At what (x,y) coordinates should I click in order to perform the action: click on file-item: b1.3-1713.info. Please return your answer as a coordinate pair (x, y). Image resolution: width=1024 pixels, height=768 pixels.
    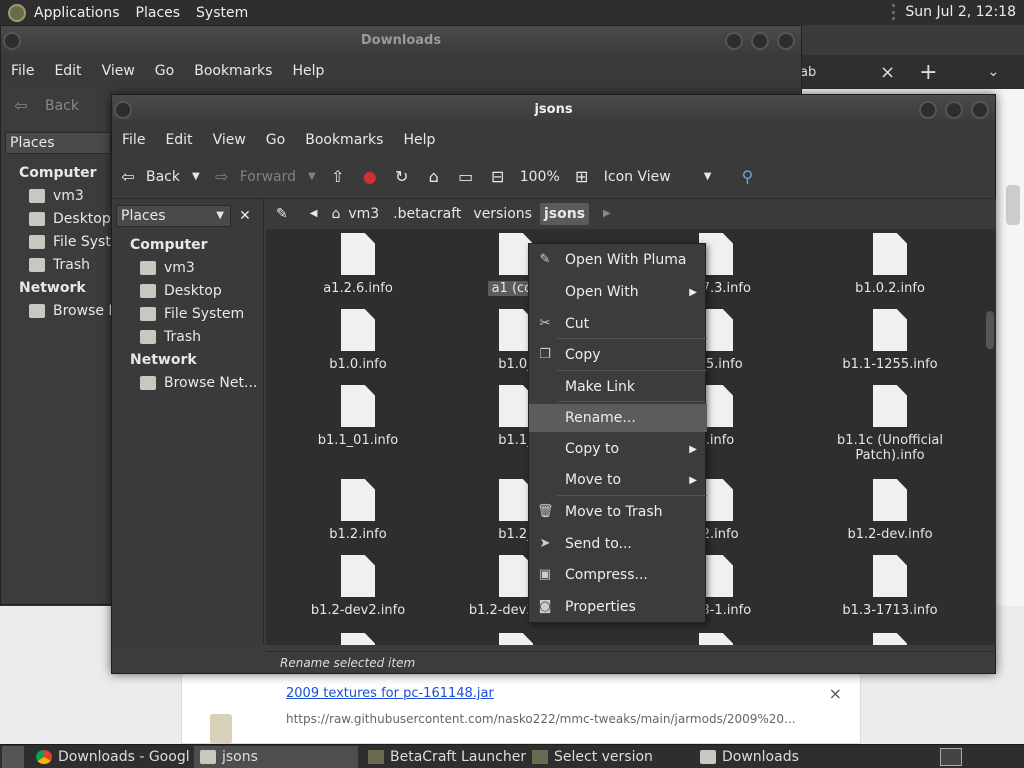
    Looking at the image, I should click on (890, 586).